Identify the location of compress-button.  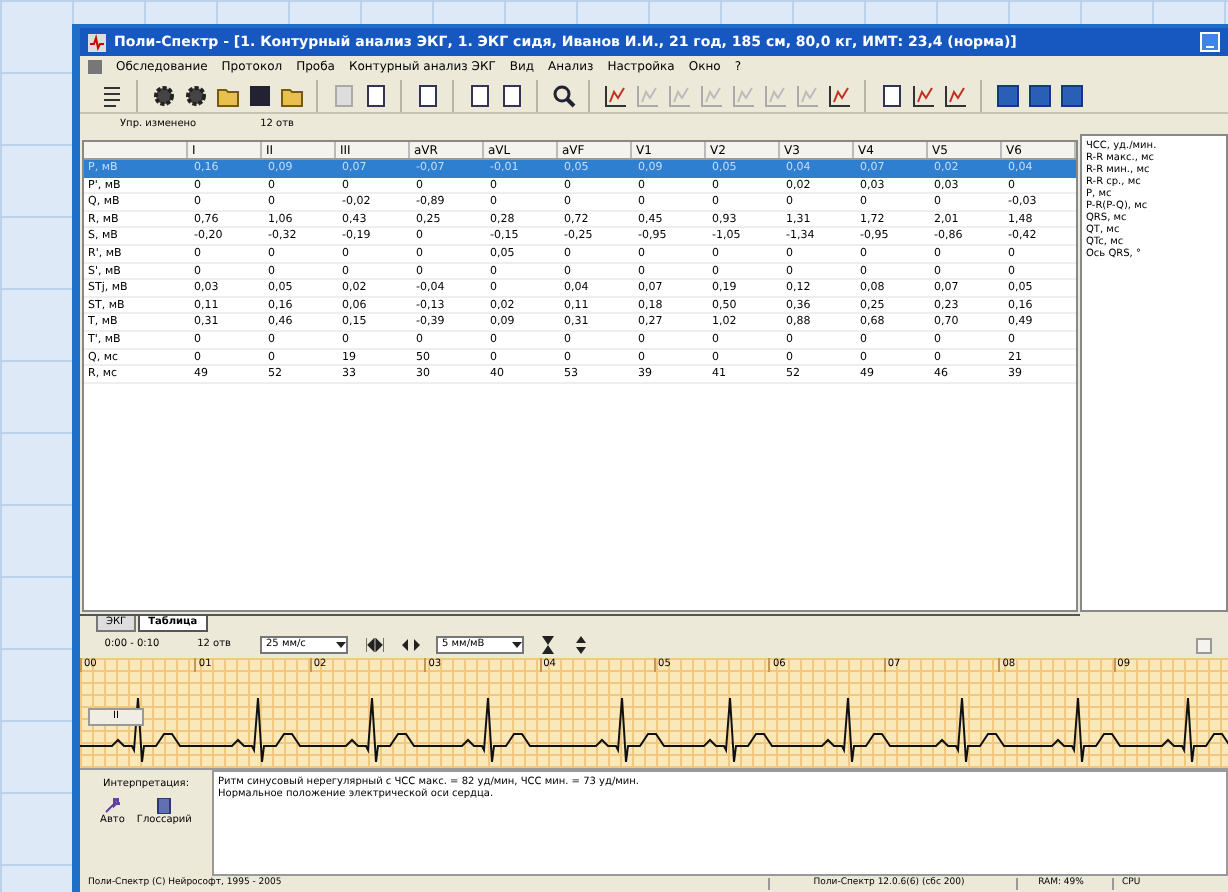
(374, 645).